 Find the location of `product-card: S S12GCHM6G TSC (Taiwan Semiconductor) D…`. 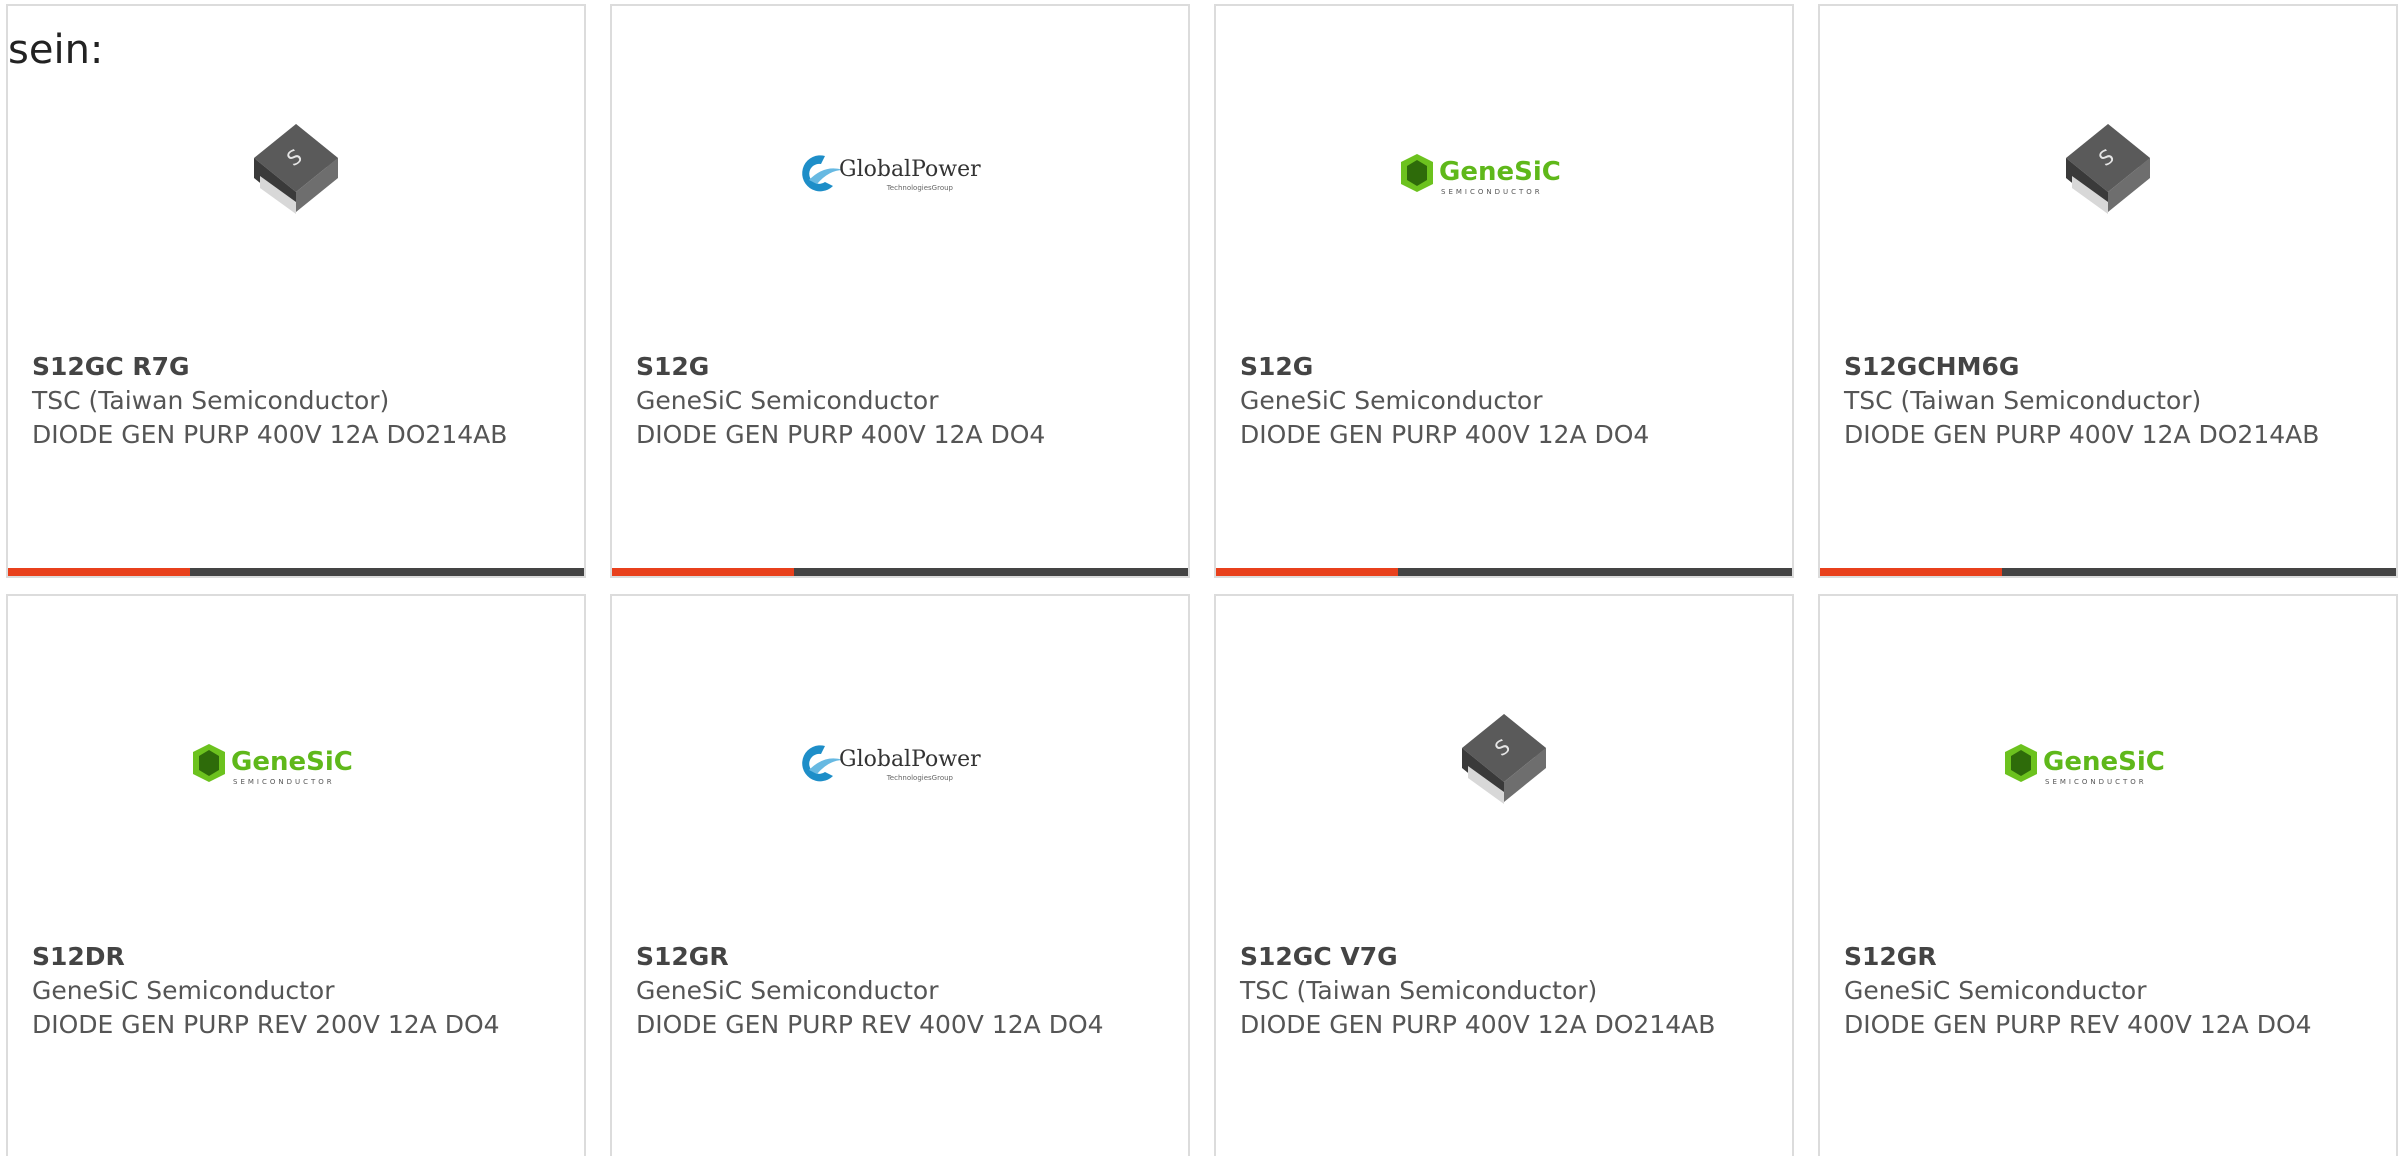

product-card: S S12GCHM6G TSC (Taiwan Semiconductor) D… is located at coordinates (2108, 291).